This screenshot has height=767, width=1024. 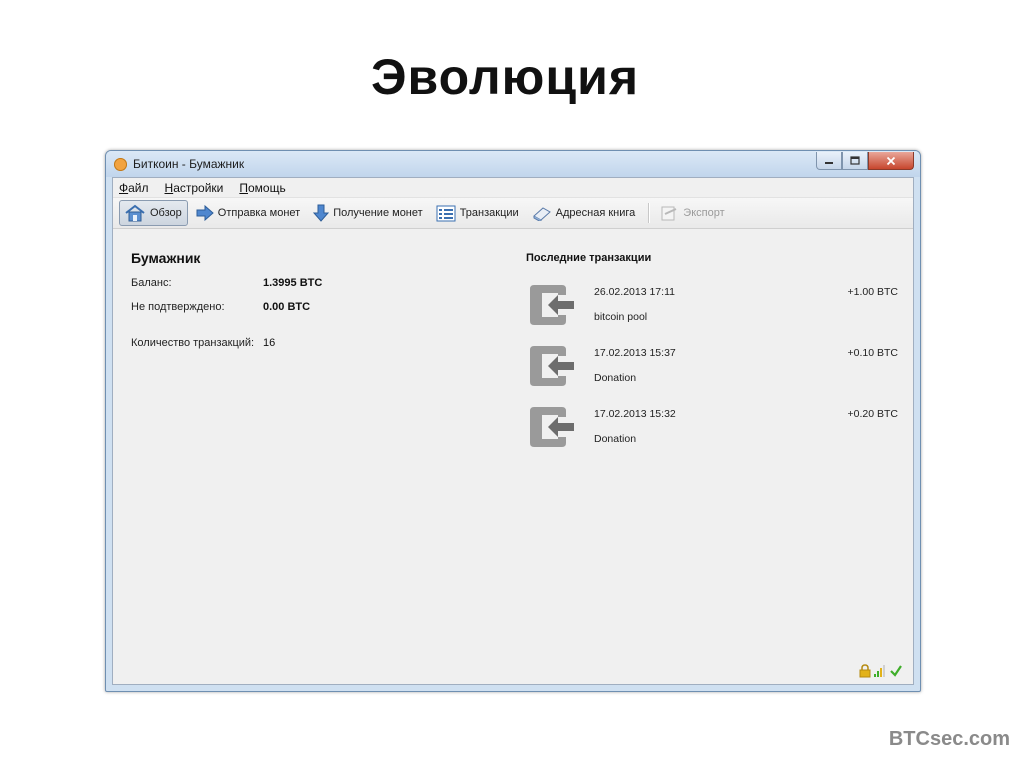 I want to click on transaction-row: 17.02.2013 15:37 Donation +0.10 BTC, so click(x=712, y=370).